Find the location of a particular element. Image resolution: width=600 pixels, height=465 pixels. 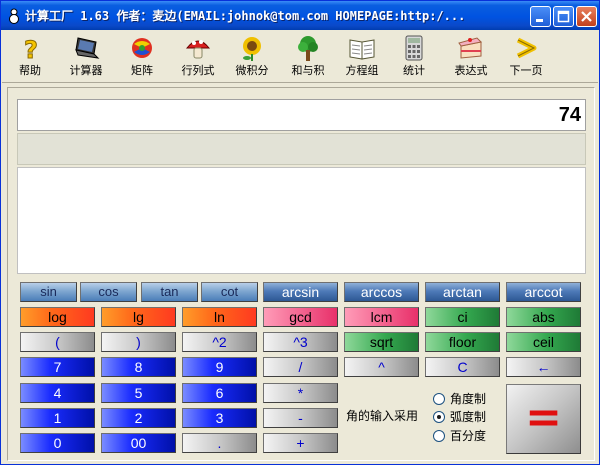

cube-button: ^3 is located at coordinates (300, 342).